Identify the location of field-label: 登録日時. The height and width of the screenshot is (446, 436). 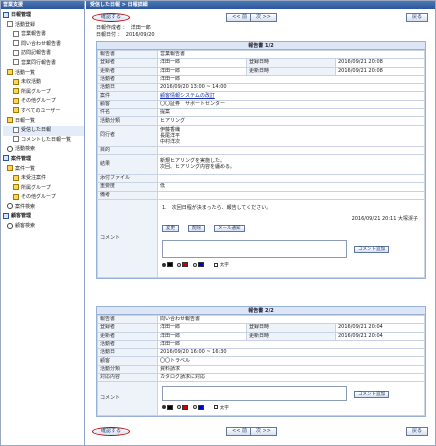
(291, 63).